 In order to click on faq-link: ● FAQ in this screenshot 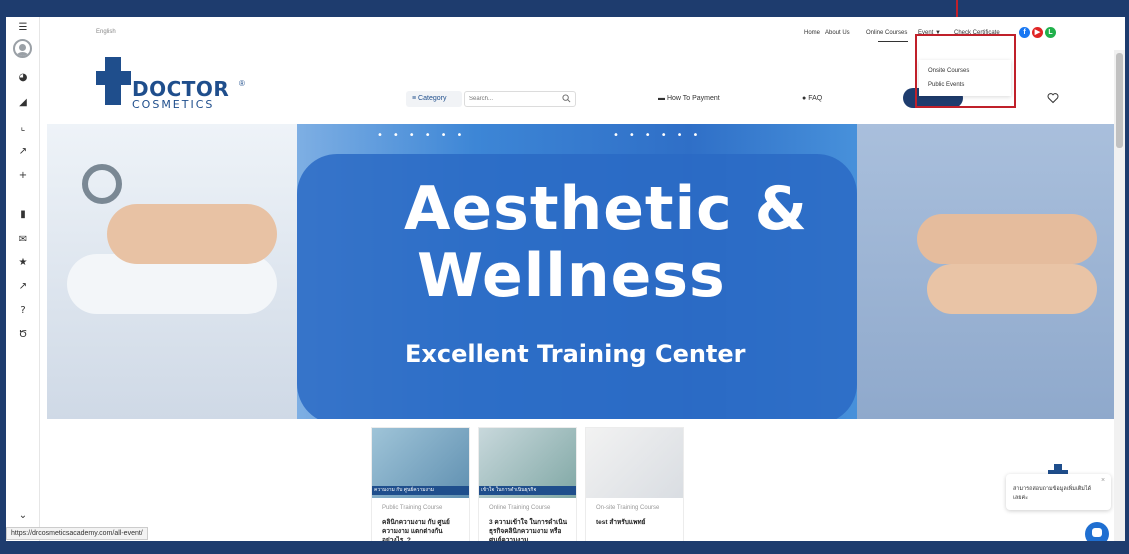, I will do `click(812, 98)`.